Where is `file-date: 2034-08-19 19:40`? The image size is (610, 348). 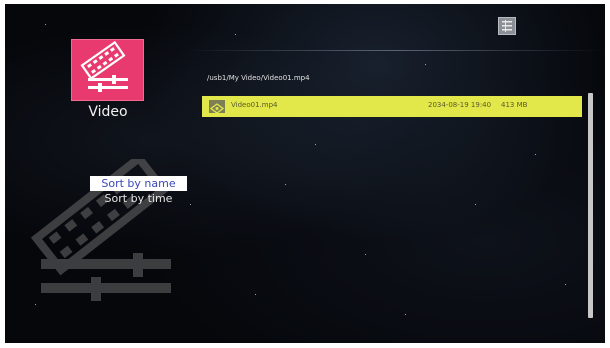 file-date: 2034-08-19 19:40 is located at coordinates (460, 105).